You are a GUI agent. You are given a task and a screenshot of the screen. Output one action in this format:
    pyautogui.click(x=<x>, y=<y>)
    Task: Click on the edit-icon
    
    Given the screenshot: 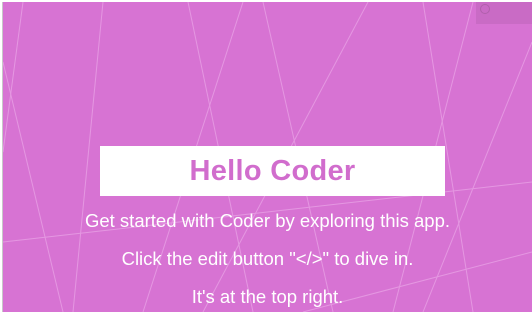 What is the action you would take?
    pyautogui.click(x=485, y=9)
    